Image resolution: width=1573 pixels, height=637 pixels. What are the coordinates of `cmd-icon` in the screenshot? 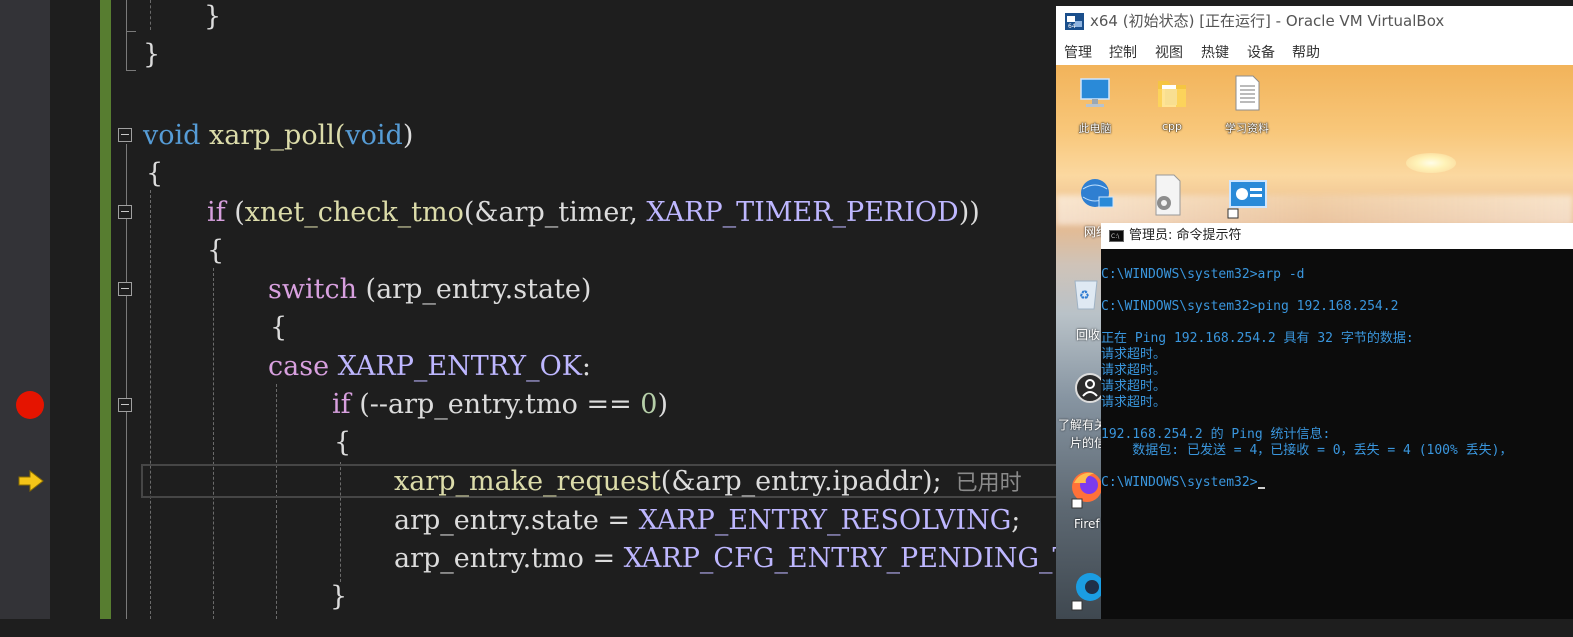 It's located at (1116, 237).